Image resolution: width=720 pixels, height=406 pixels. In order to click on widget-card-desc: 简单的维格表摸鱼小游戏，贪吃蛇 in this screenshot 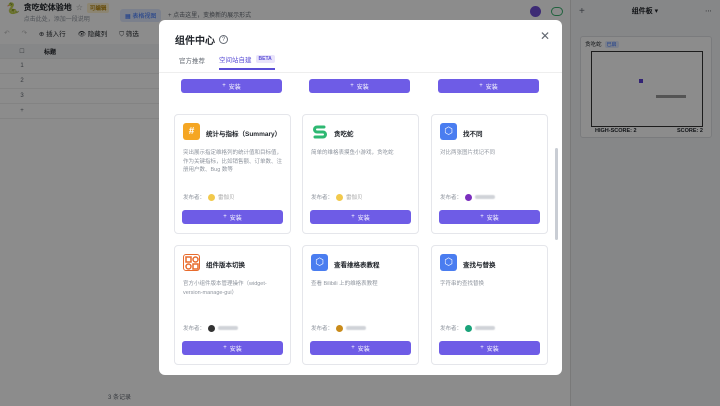, I will do `click(352, 153)`.